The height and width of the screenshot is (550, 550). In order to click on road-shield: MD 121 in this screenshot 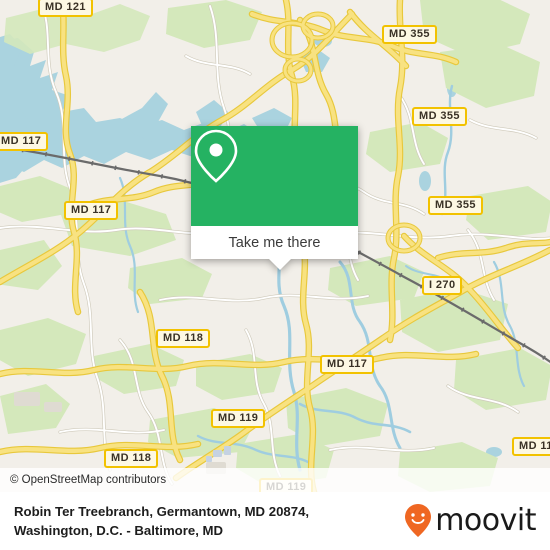, I will do `click(65, 8)`.